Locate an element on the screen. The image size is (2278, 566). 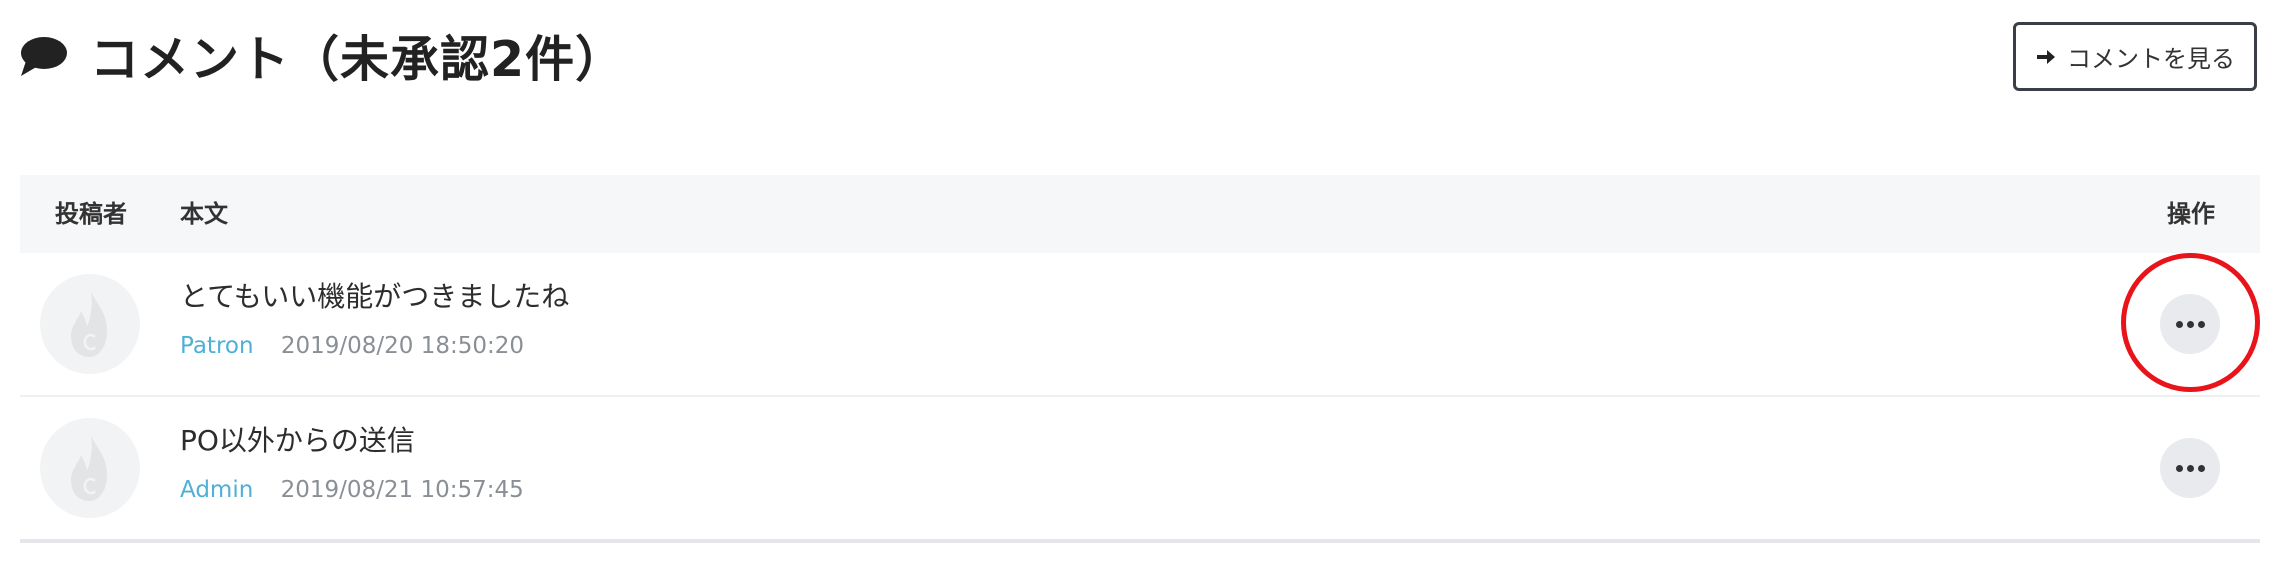
table-header: 投稿者 本文 操作 is located at coordinates (1140, 214).